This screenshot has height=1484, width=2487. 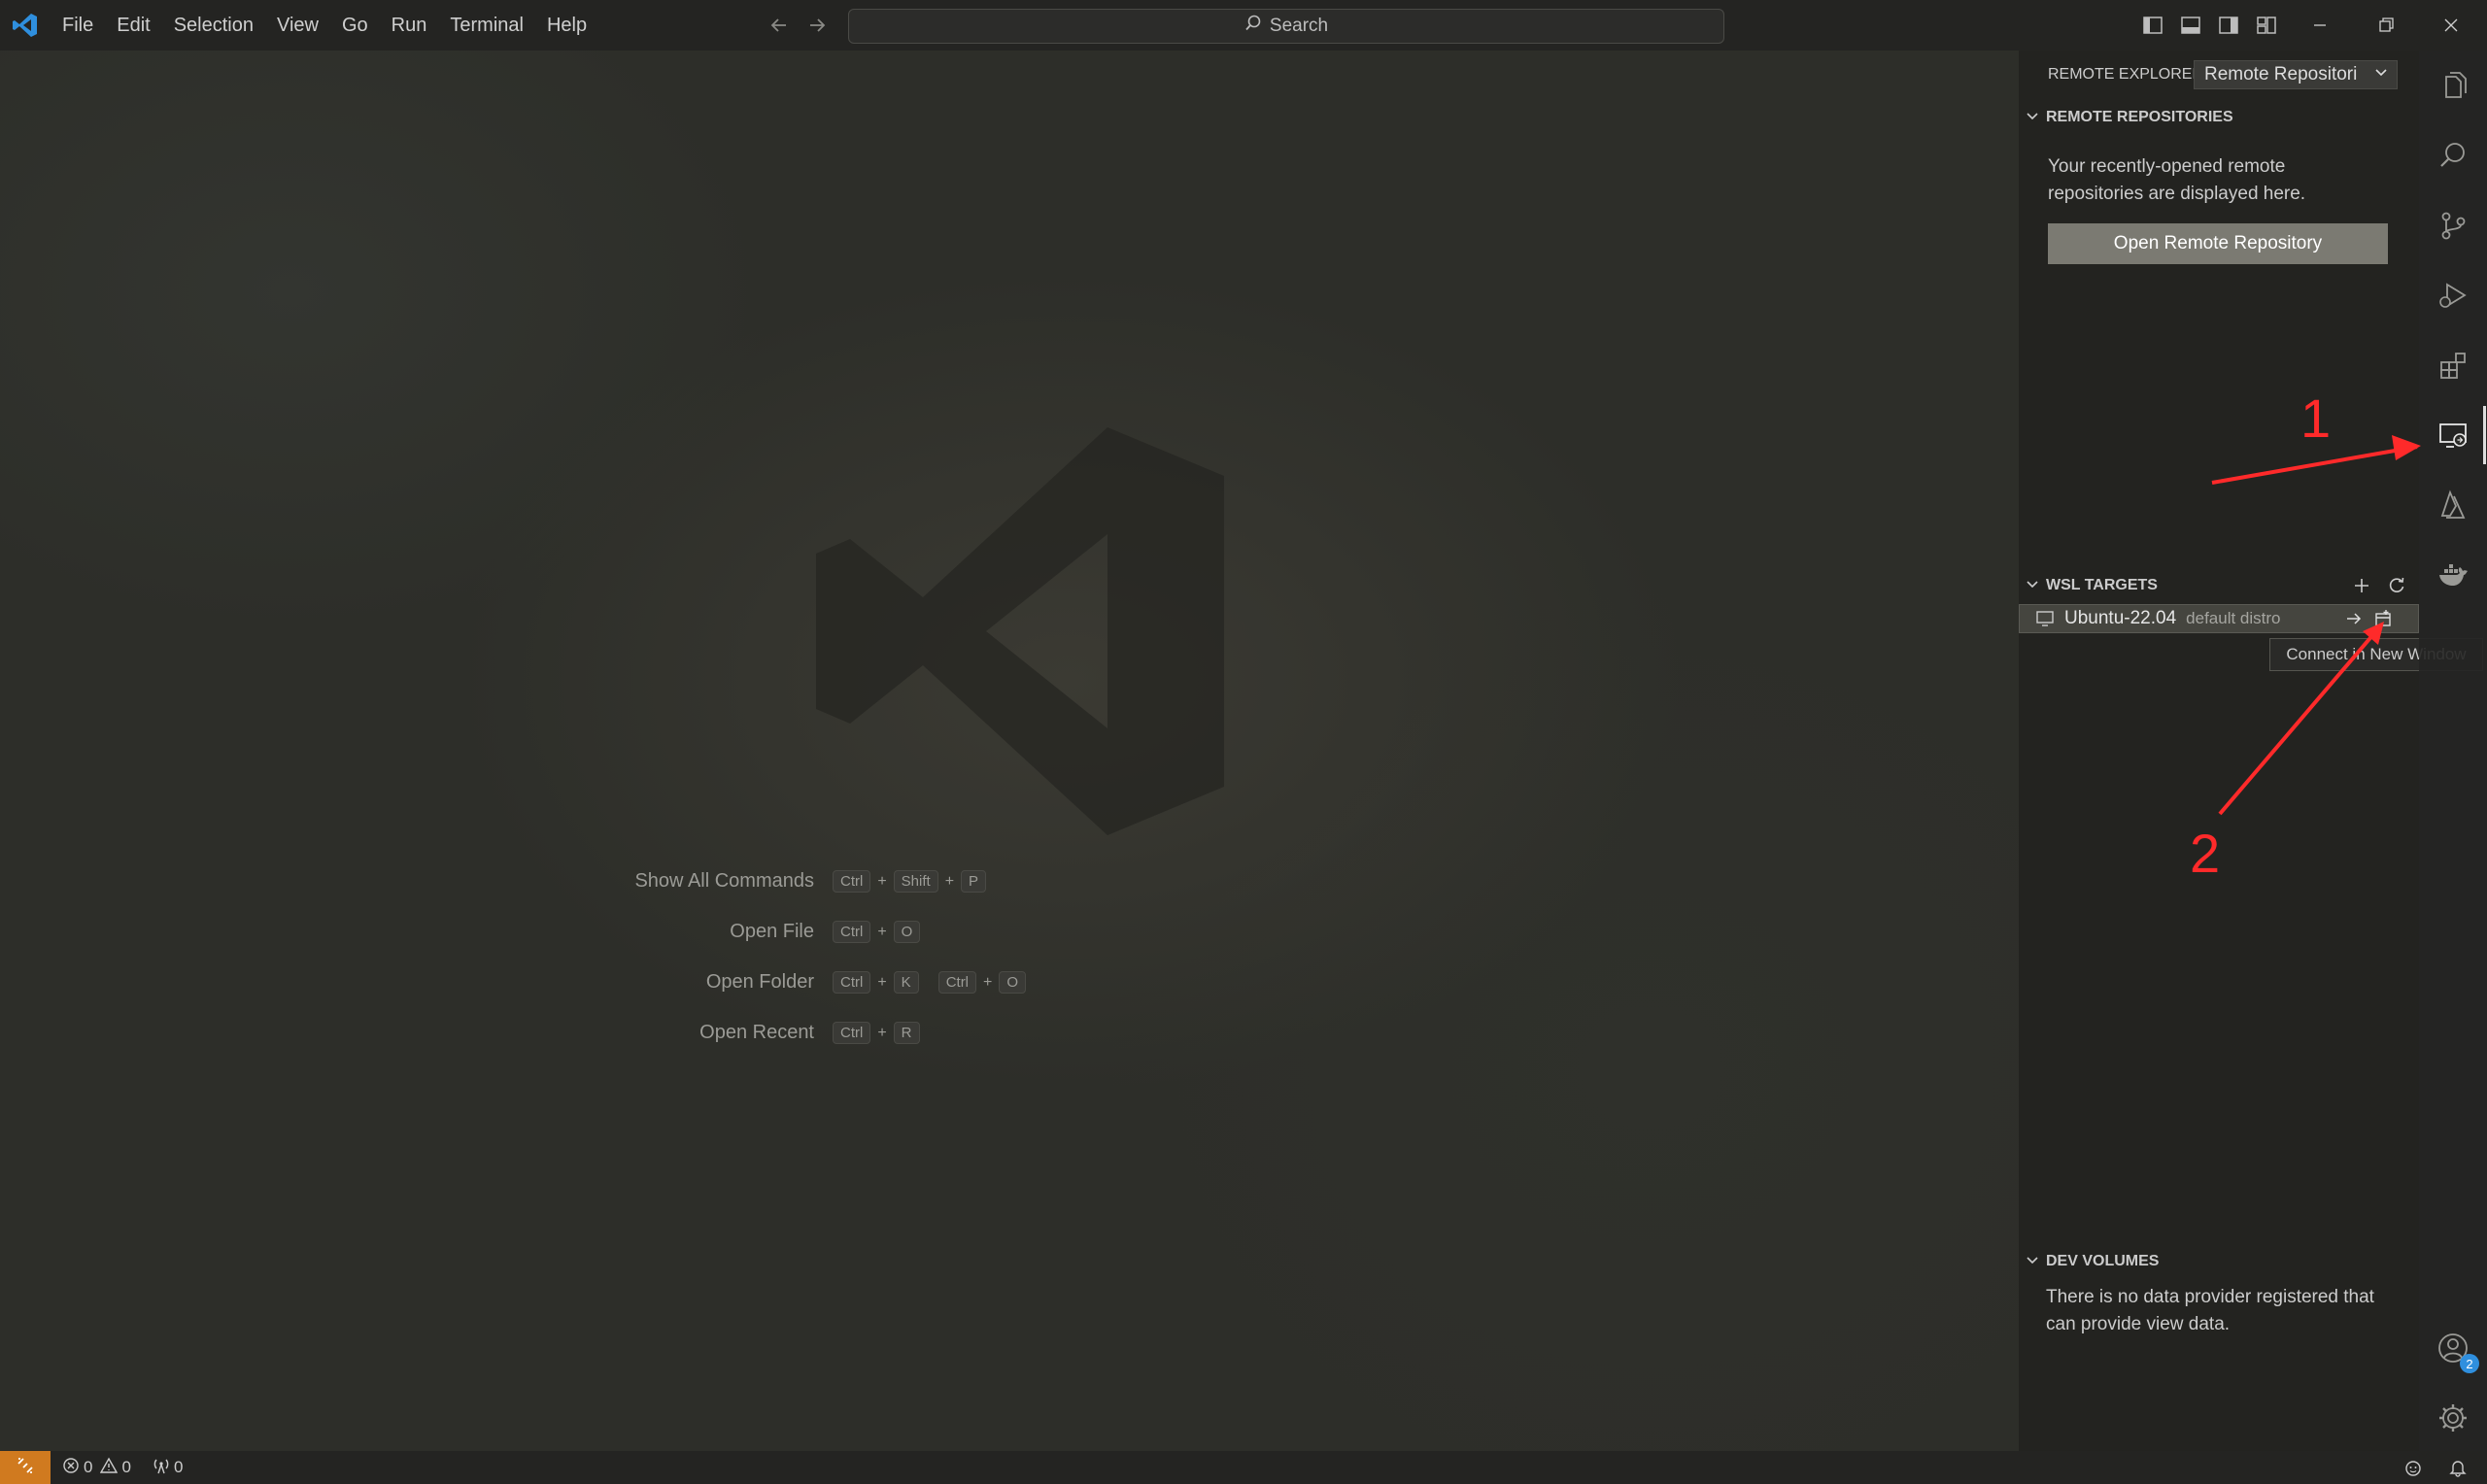 I want to click on status-bar: 0 0 0, so click(x=1243, y=1468).